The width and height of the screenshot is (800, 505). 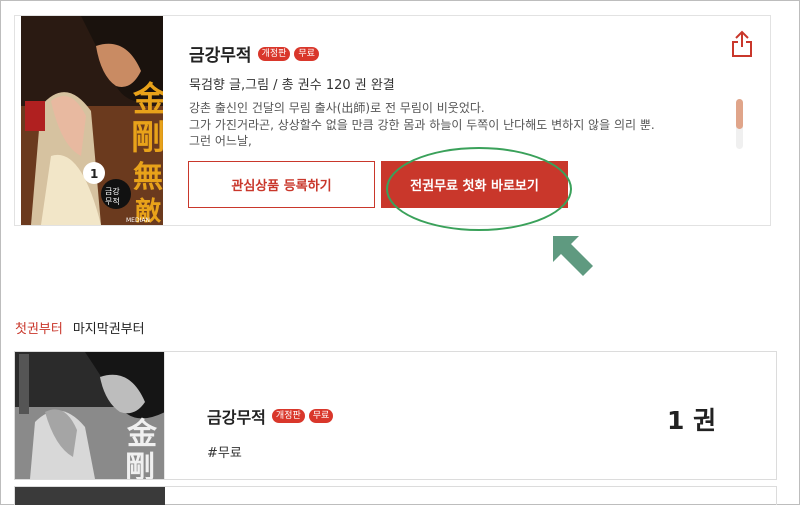 What do you see at coordinates (138, 220) in the screenshot?
I see `cover-publisher: MEDIAN` at bounding box center [138, 220].